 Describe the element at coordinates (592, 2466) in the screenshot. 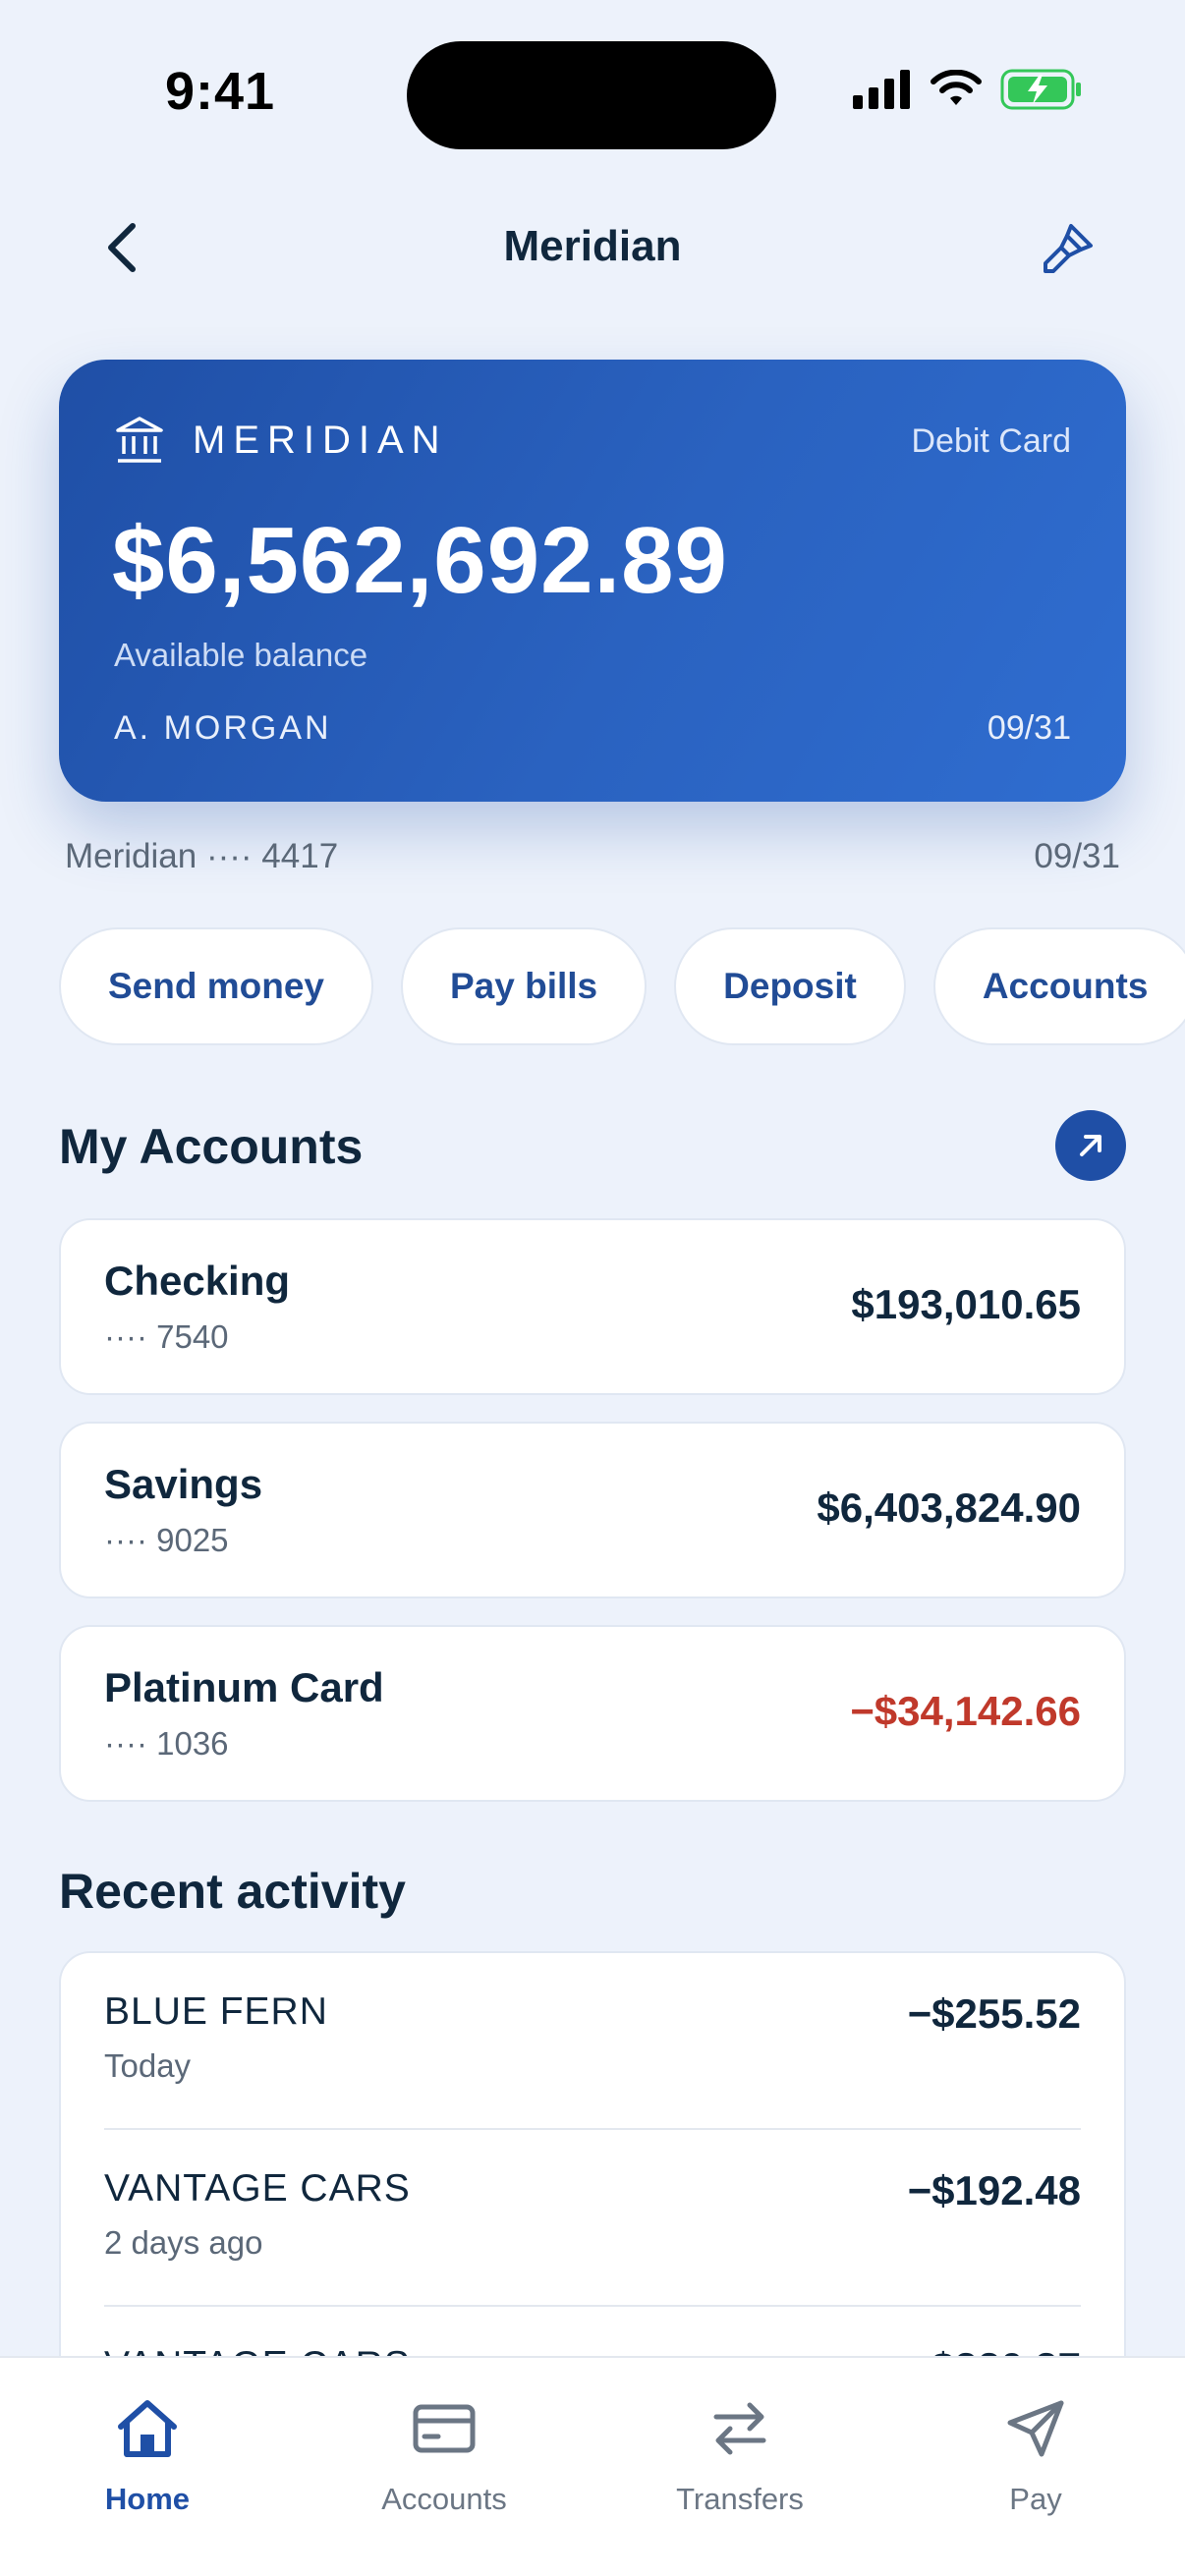

I see `tab-bar: Home Accounts Transfers Pay` at that location.